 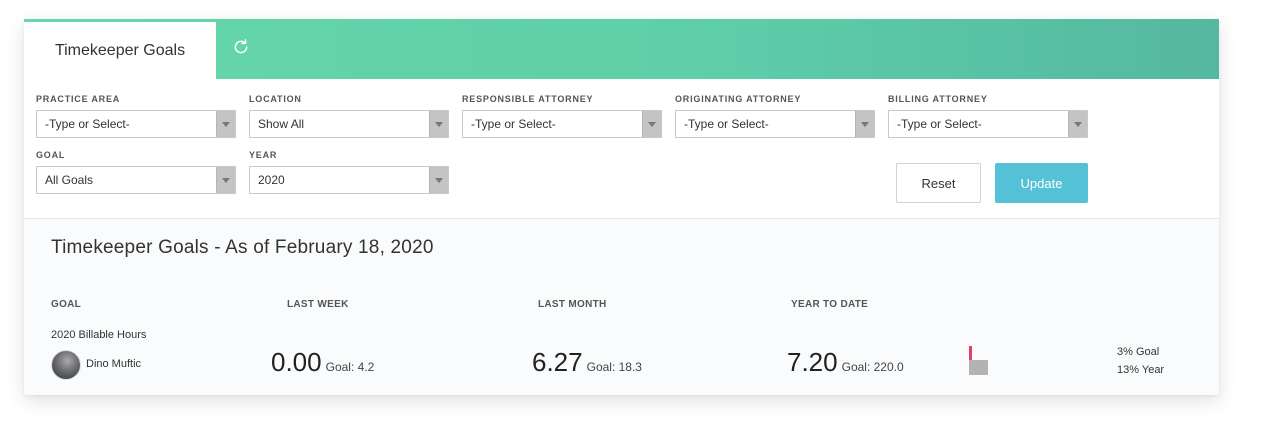 I want to click on responsible-attorney-filter: RESPONSIBLE ATTORNEY -Type or Select-, so click(x=562, y=115).